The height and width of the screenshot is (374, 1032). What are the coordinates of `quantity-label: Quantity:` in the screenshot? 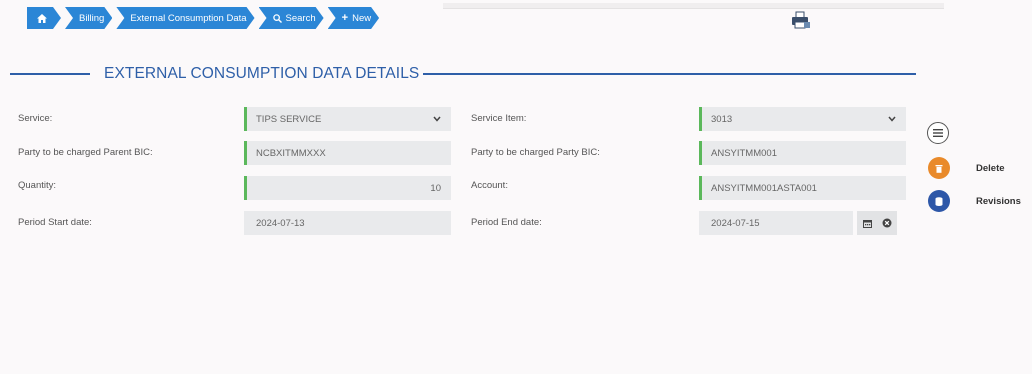 It's located at (37, 185).